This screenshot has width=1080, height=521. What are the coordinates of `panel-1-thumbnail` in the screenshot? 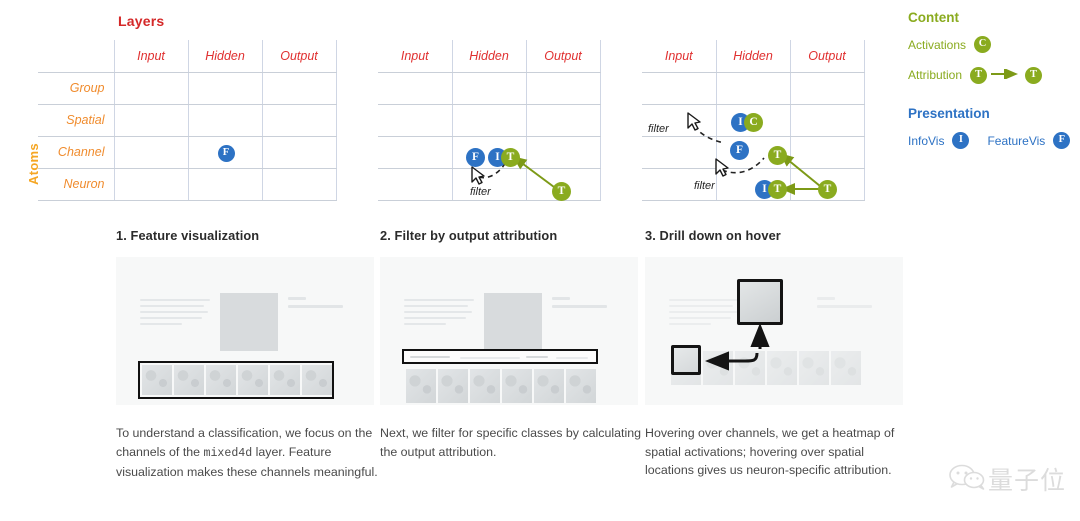 It's located at (245, 331).